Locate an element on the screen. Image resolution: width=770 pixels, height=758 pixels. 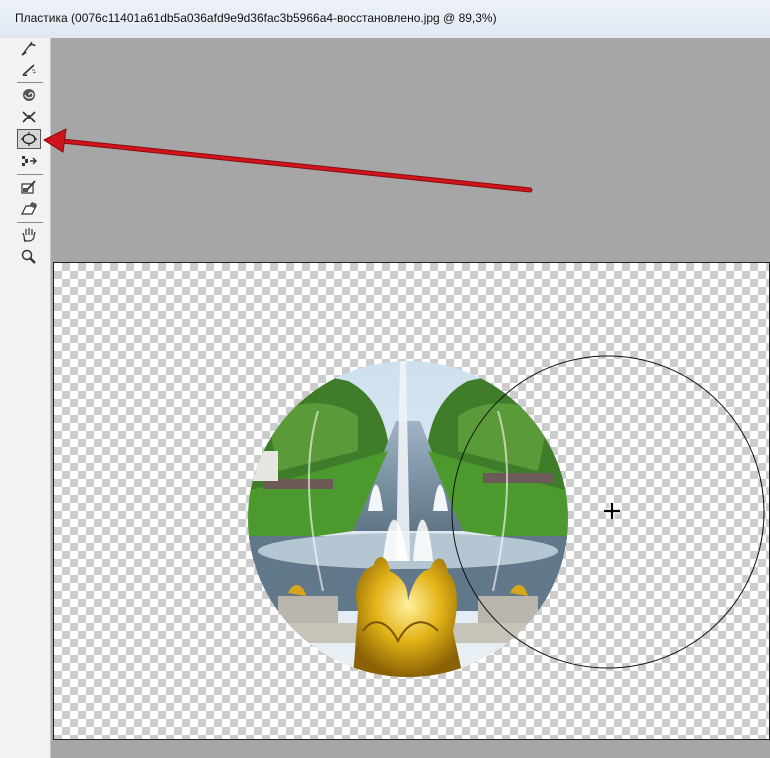
zoom-tool-icon is located at coordinates (28, 256).